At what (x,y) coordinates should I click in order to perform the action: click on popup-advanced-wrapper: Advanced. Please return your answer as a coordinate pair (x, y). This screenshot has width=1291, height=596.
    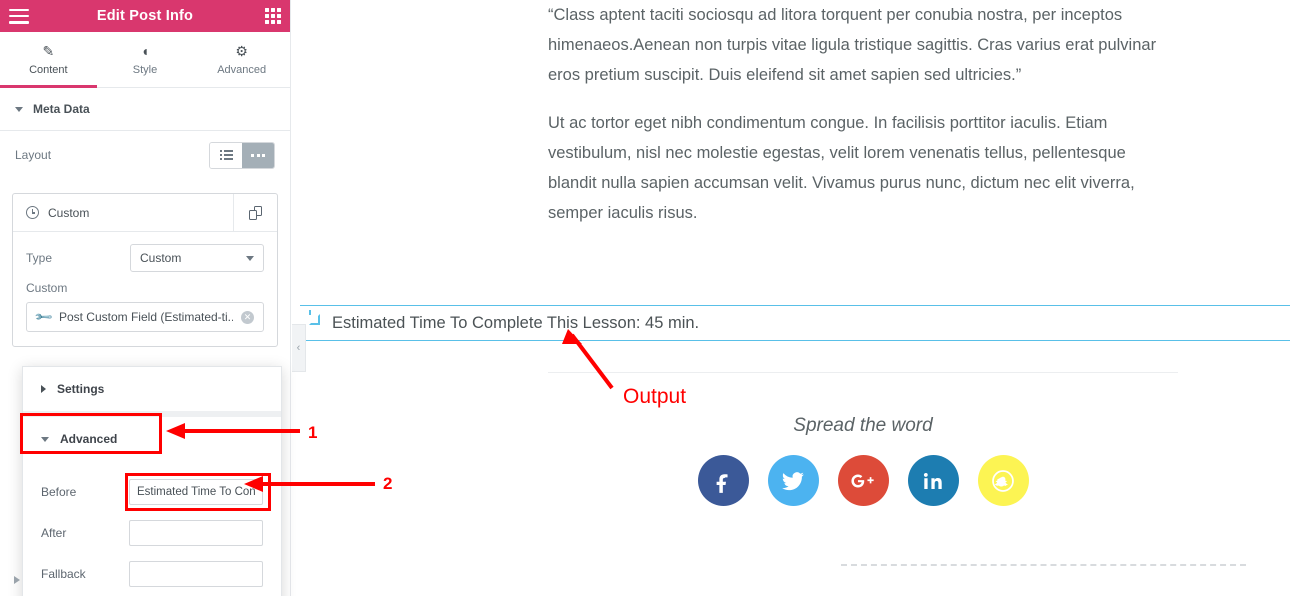
    Looking at the image, I should click on (150, 437).